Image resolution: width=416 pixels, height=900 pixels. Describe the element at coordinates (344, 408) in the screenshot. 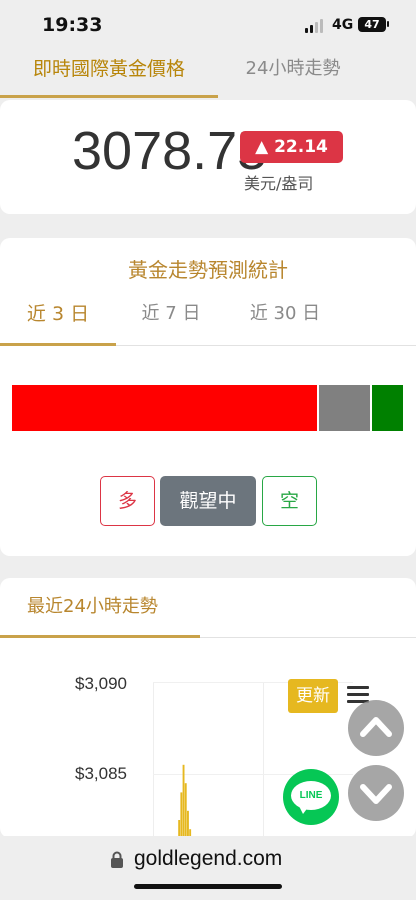

I see `ratio-neutral-segment` at that location.